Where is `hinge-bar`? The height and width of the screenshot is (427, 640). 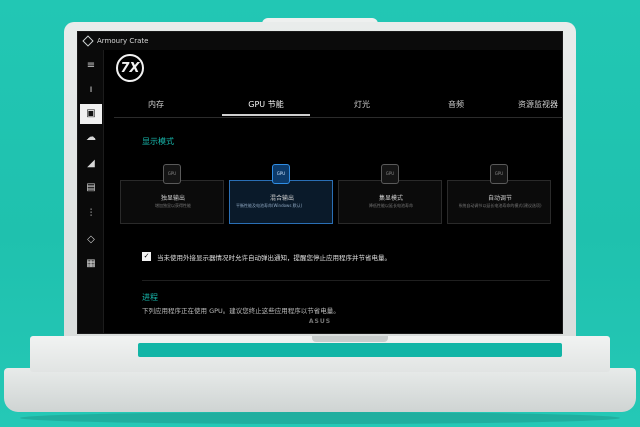 hinge-bar is located at coordinates (350, 339).